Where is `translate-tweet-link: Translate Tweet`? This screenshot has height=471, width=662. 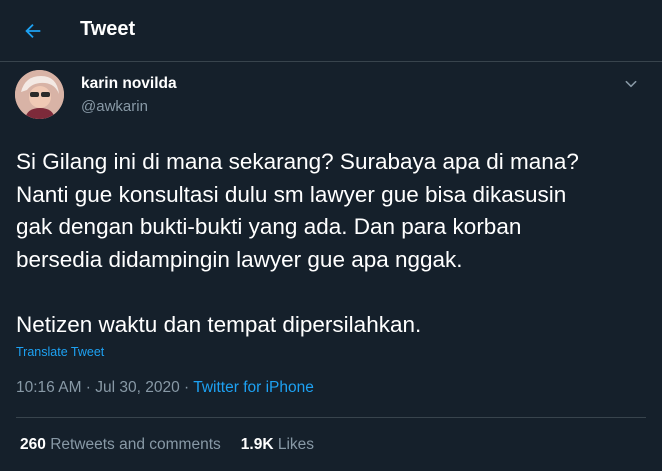
translate-tweet-link: Translate Tweet is located at coordinates (60, 352).